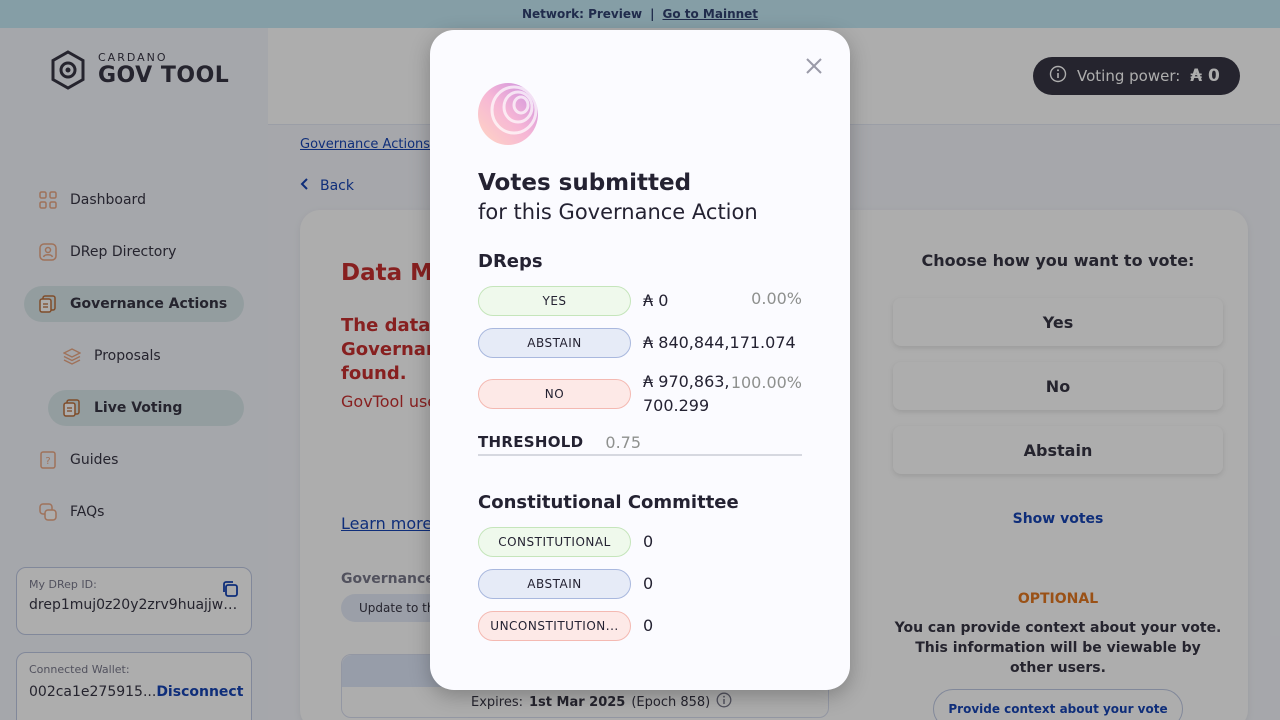 This screenshot has width=1280, height=720. Describe the element at coordinates (719, 342) in the screenshot. I see `drep-abstain-amount: ₳ 840,844,171.074` at that location.